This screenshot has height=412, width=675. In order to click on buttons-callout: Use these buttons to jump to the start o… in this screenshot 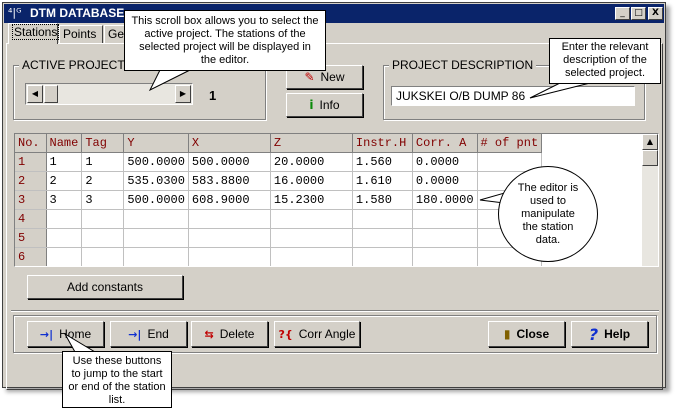, I will do `click(117, 379)`.